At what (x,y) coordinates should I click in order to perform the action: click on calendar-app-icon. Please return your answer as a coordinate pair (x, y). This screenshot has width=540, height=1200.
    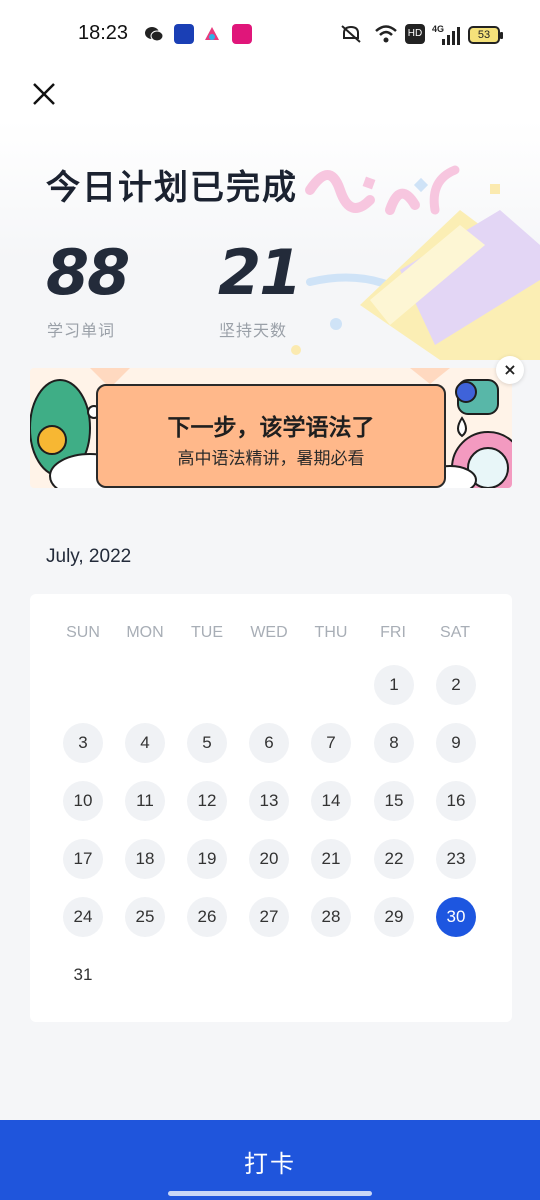
    Looking at the image, I should click on (184, 34).